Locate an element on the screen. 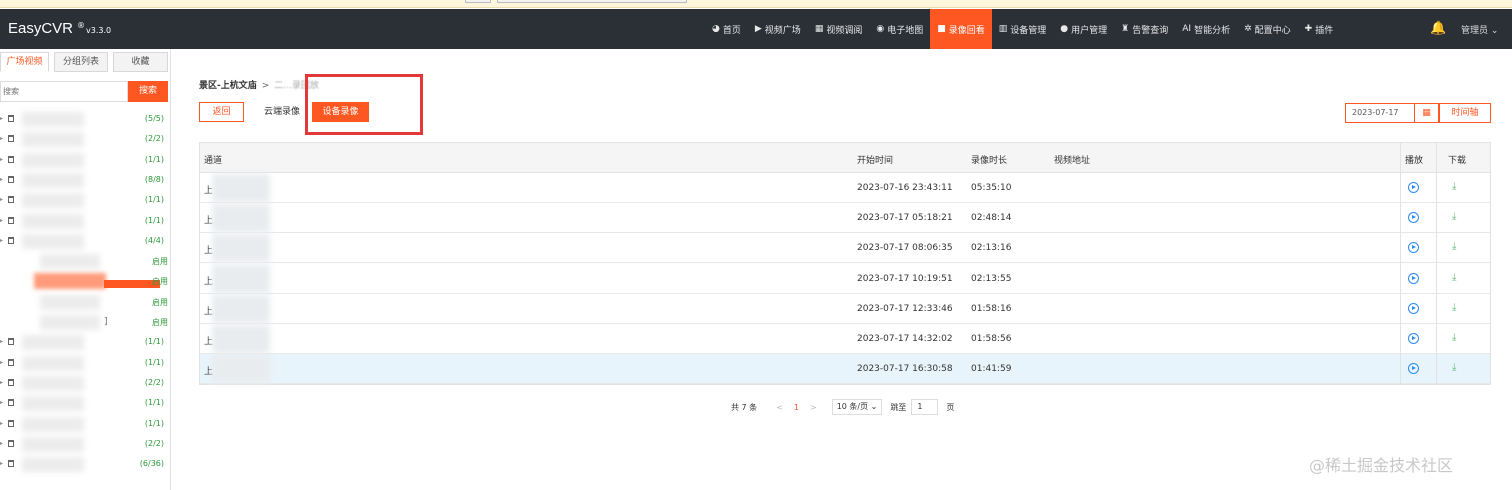 The height and width of the screenshot is (490, 1512). dashboard-icon: ◕ is located at coordinates (716, 29).